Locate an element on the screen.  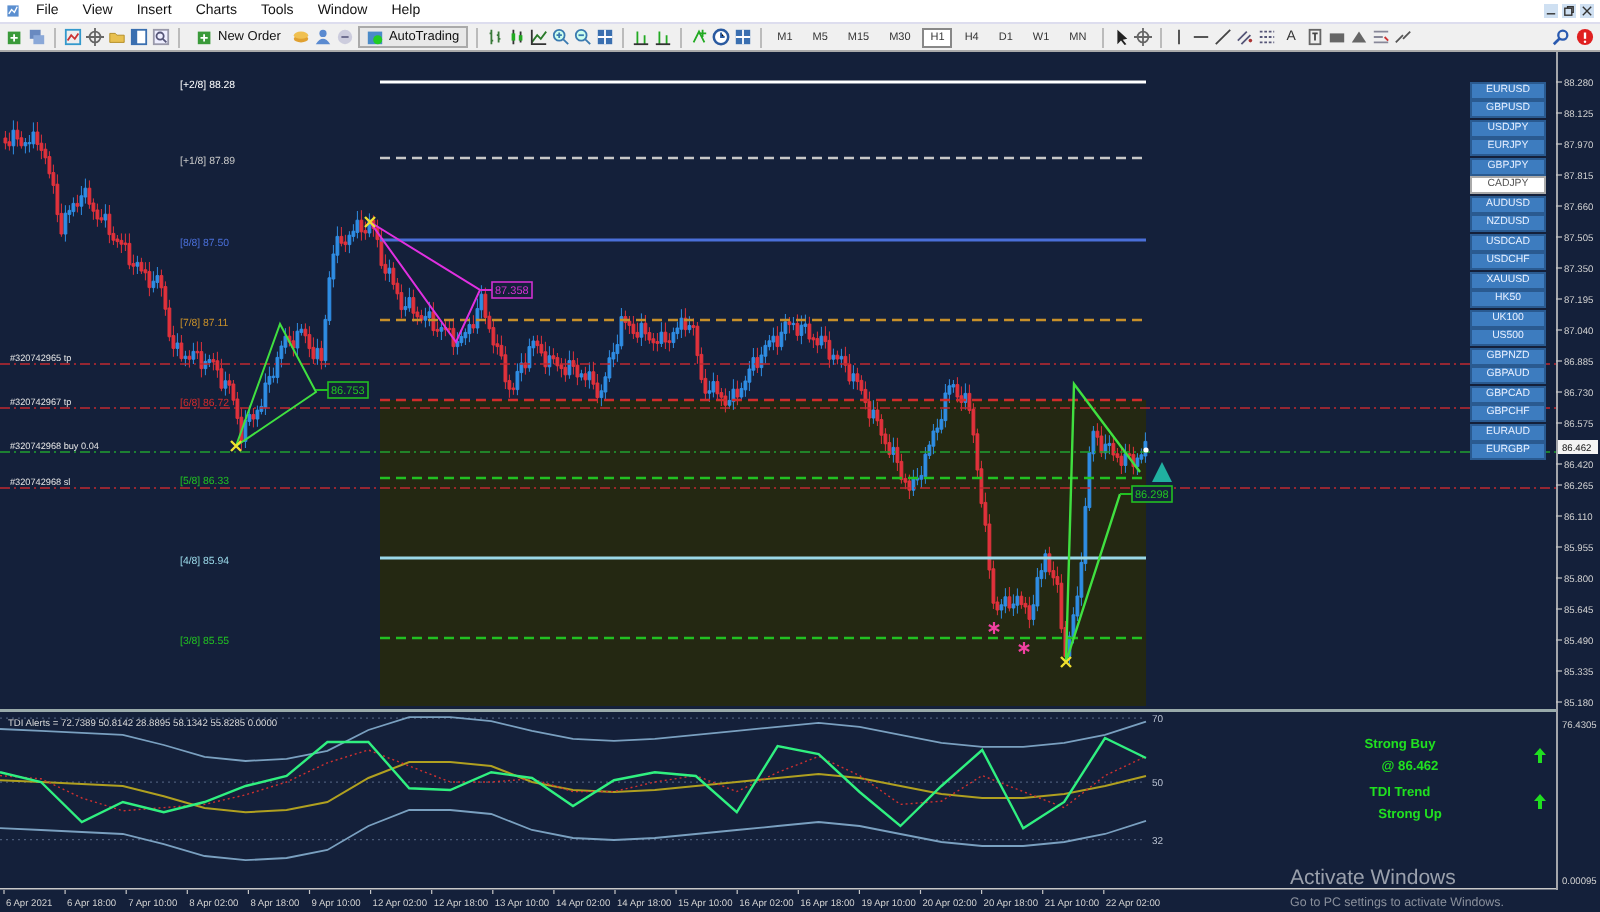
magnifier-icon is located at coordinates (161, 37).